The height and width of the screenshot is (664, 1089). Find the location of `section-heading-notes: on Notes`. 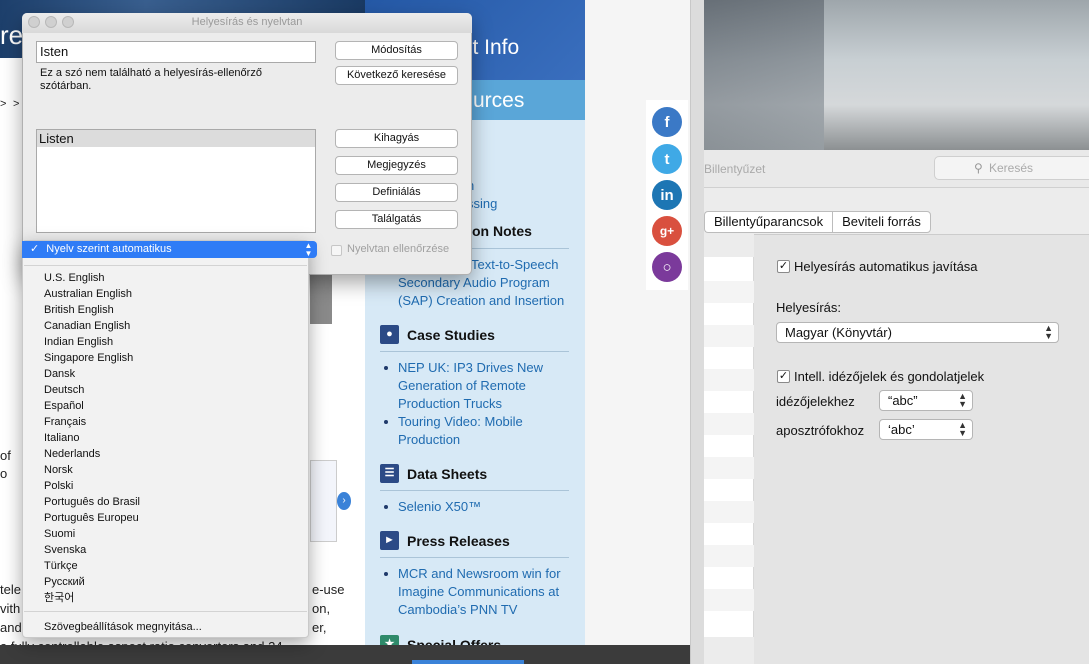

section-heading-notes: on Notes is located at coordinates (502, 231).